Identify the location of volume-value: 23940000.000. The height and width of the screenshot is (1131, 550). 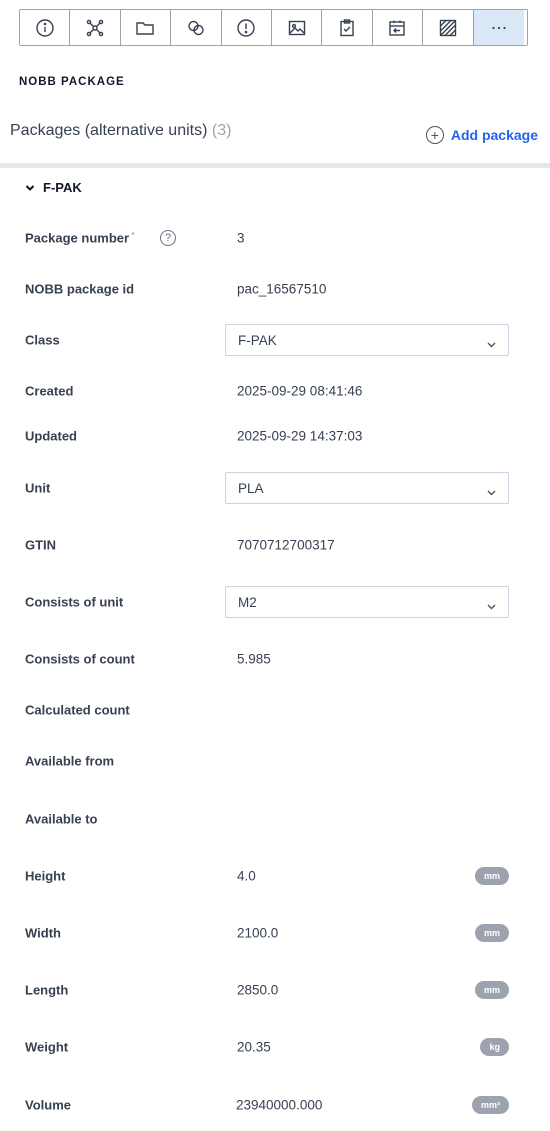
(279, 1105).